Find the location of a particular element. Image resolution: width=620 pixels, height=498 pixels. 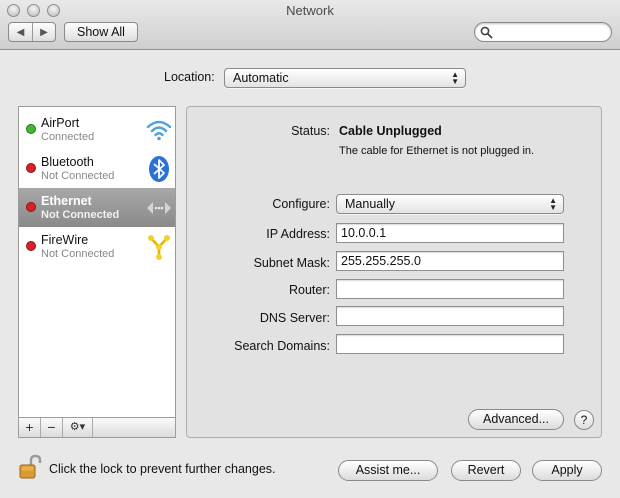

router-field is located at coordinates (450, 289).